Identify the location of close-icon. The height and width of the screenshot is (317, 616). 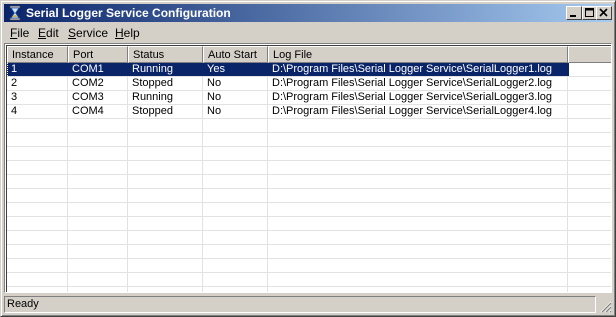
(603, 12).